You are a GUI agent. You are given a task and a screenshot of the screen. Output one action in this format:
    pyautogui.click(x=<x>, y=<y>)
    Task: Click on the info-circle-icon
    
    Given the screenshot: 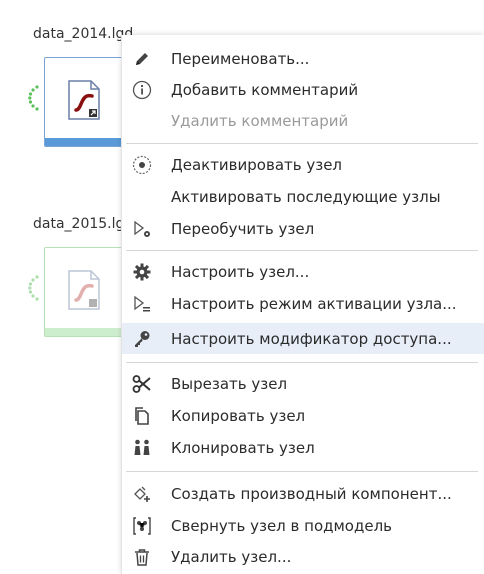 What is the action you would take?
    pyautogui.click(x=142, y=90)
    